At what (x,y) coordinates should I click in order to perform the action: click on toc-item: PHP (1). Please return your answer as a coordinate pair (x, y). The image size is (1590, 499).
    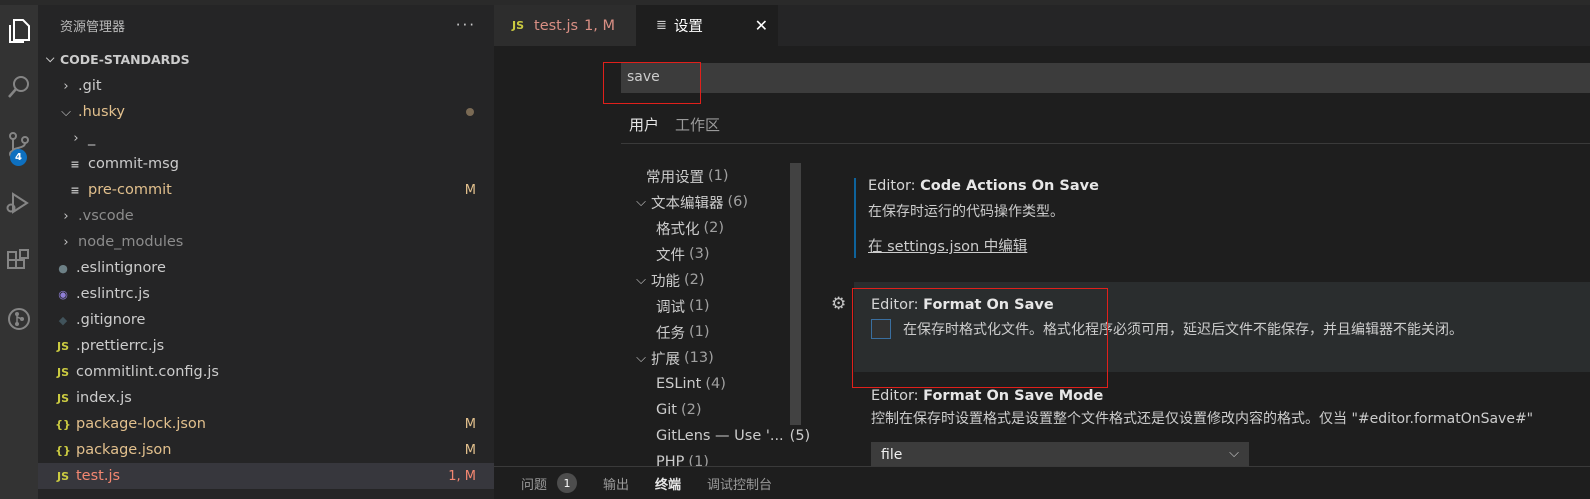
    Looking at the image, I should click on (719, 457).